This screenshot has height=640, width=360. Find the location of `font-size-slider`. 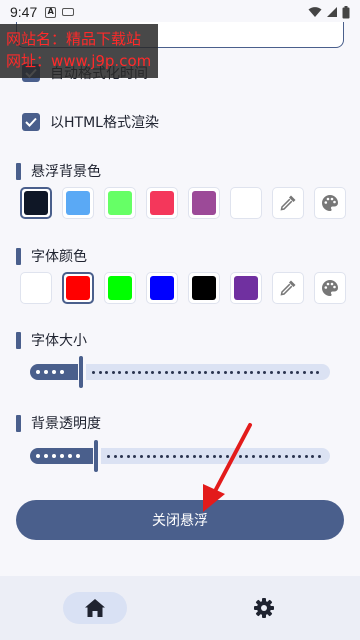

font-size-slider is located at coordinates (180, 372).